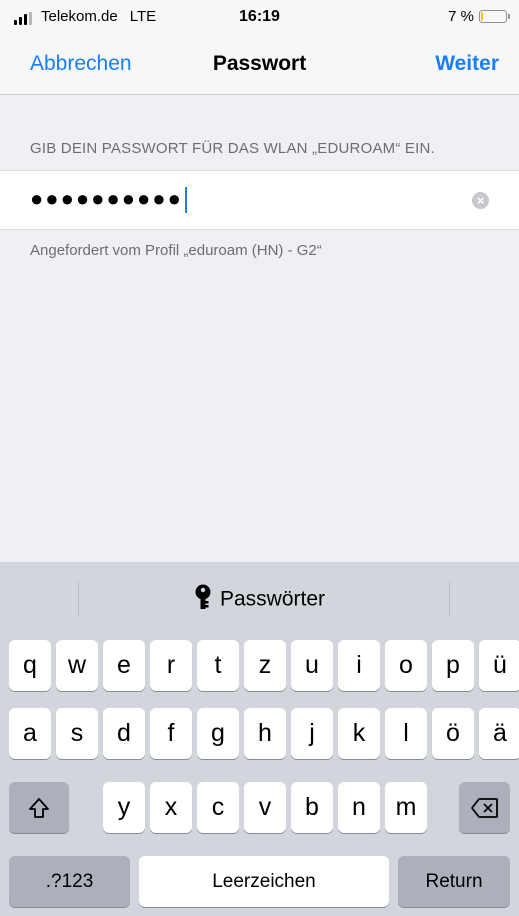 The width and height of the screenshot is (519, 916). I want to click on passwords-suggestion: Passwörter, so click(259, 600).